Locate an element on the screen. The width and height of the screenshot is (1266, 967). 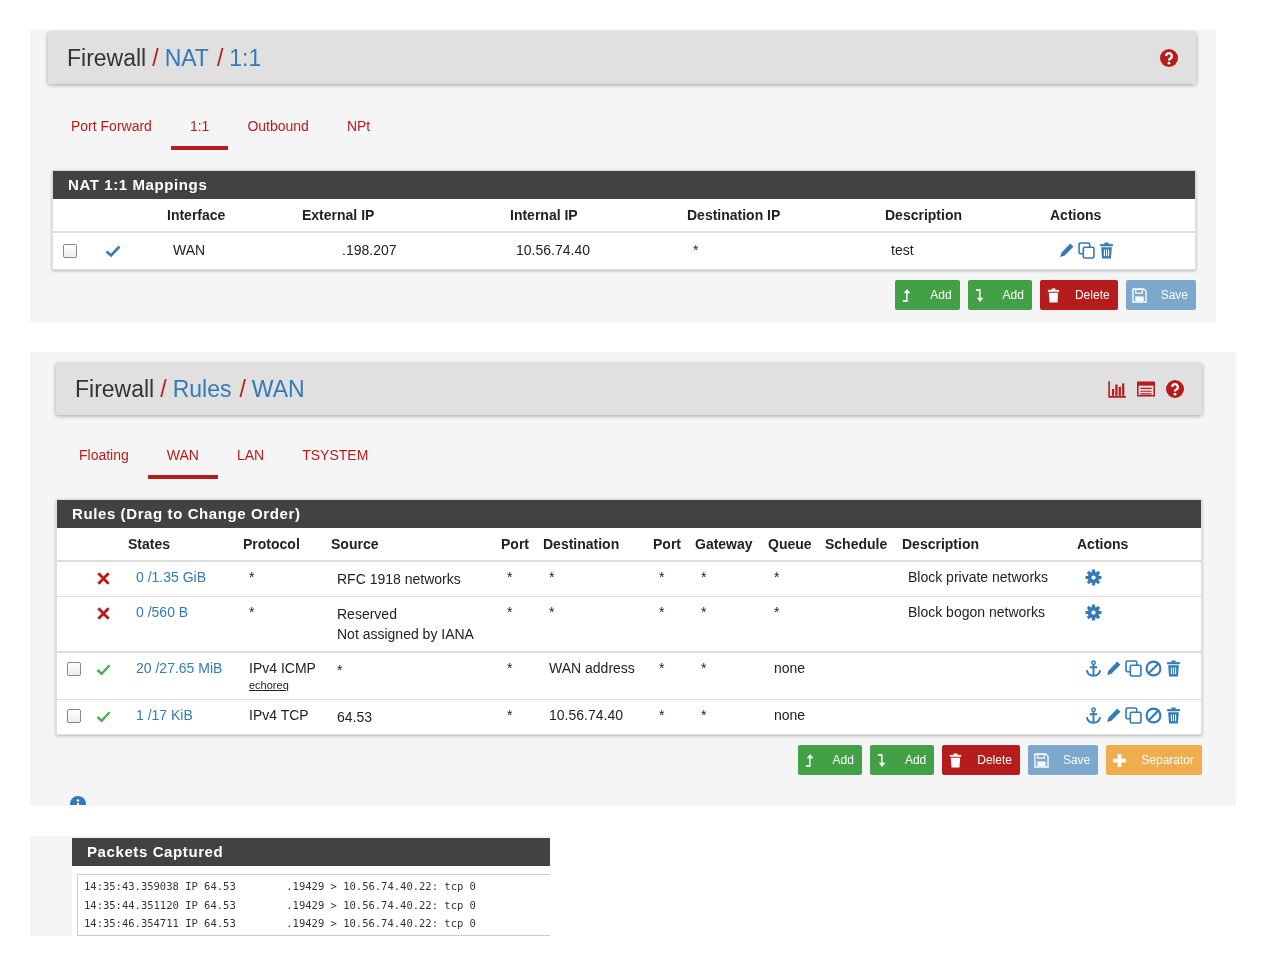
column-header: Schedule is located at coordinates (856, 544).